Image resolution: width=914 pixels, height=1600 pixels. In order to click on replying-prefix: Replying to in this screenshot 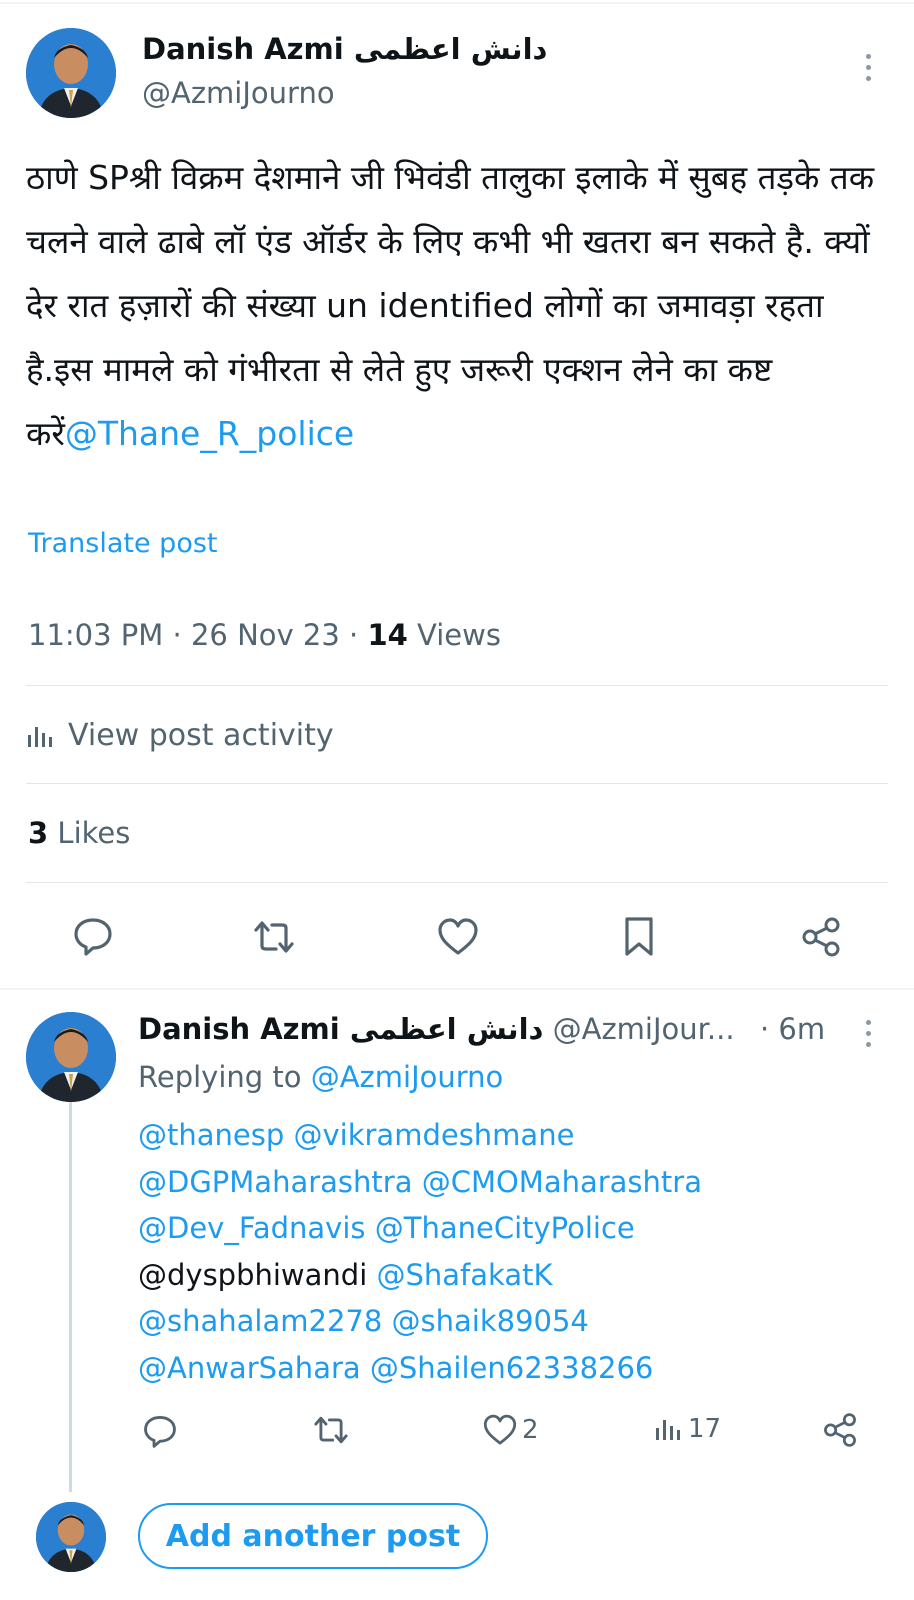, I will do `click(220, 1077)`.